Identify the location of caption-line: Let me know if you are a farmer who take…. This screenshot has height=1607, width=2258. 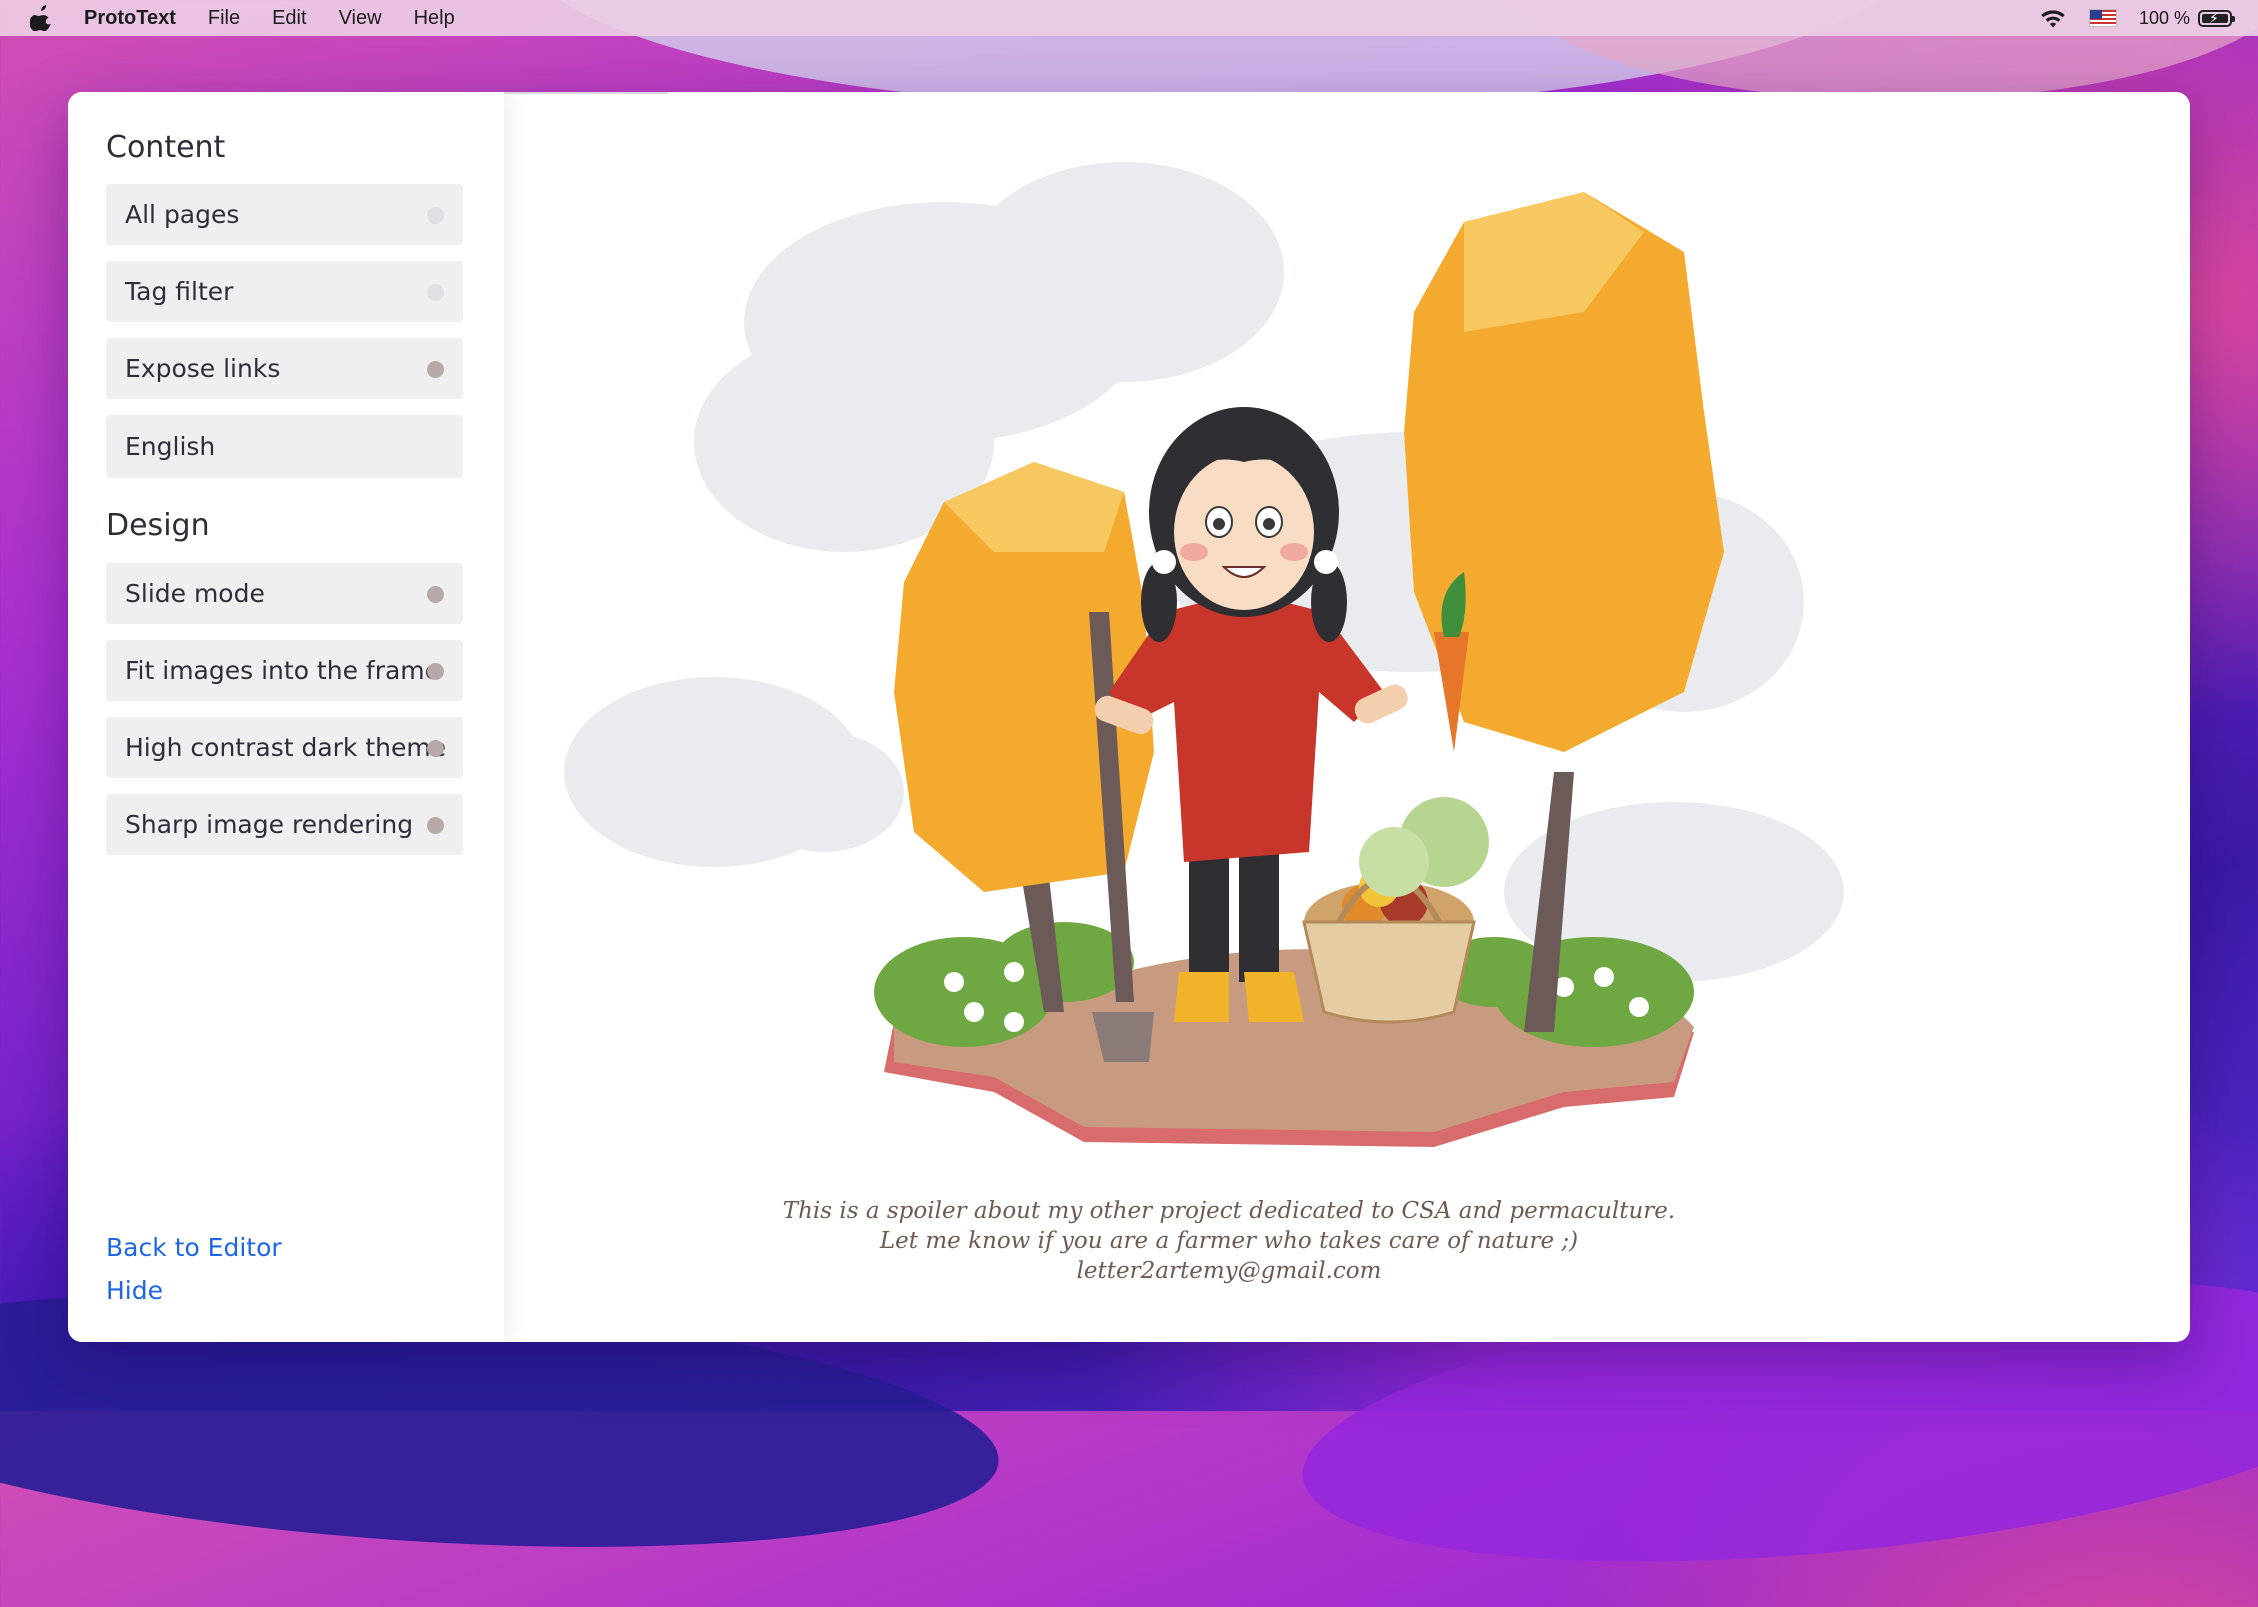
(1229, 1241).